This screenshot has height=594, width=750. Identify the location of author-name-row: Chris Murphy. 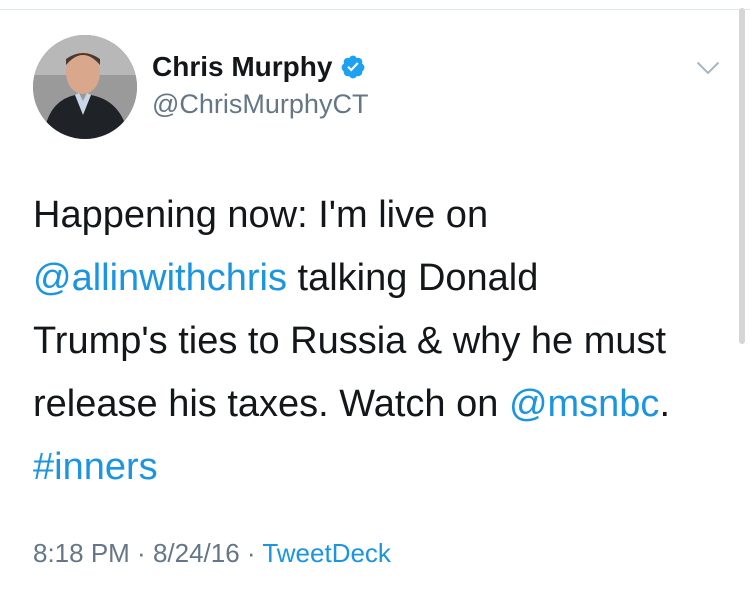
(259, 67).